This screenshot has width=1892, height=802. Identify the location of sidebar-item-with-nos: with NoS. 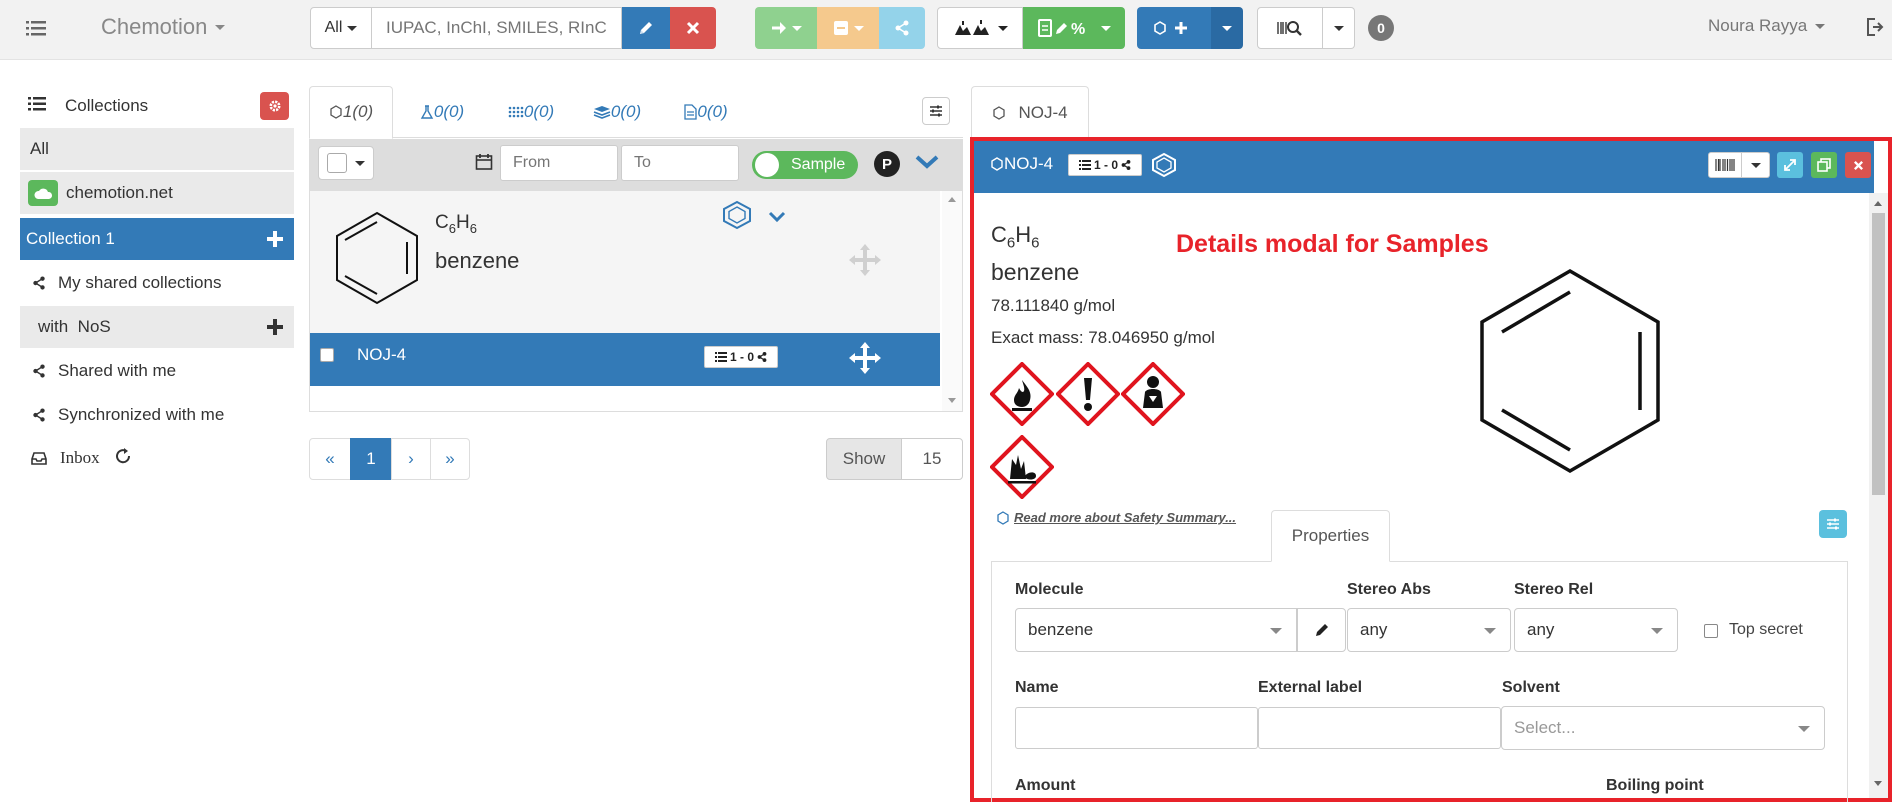
(157, 327).